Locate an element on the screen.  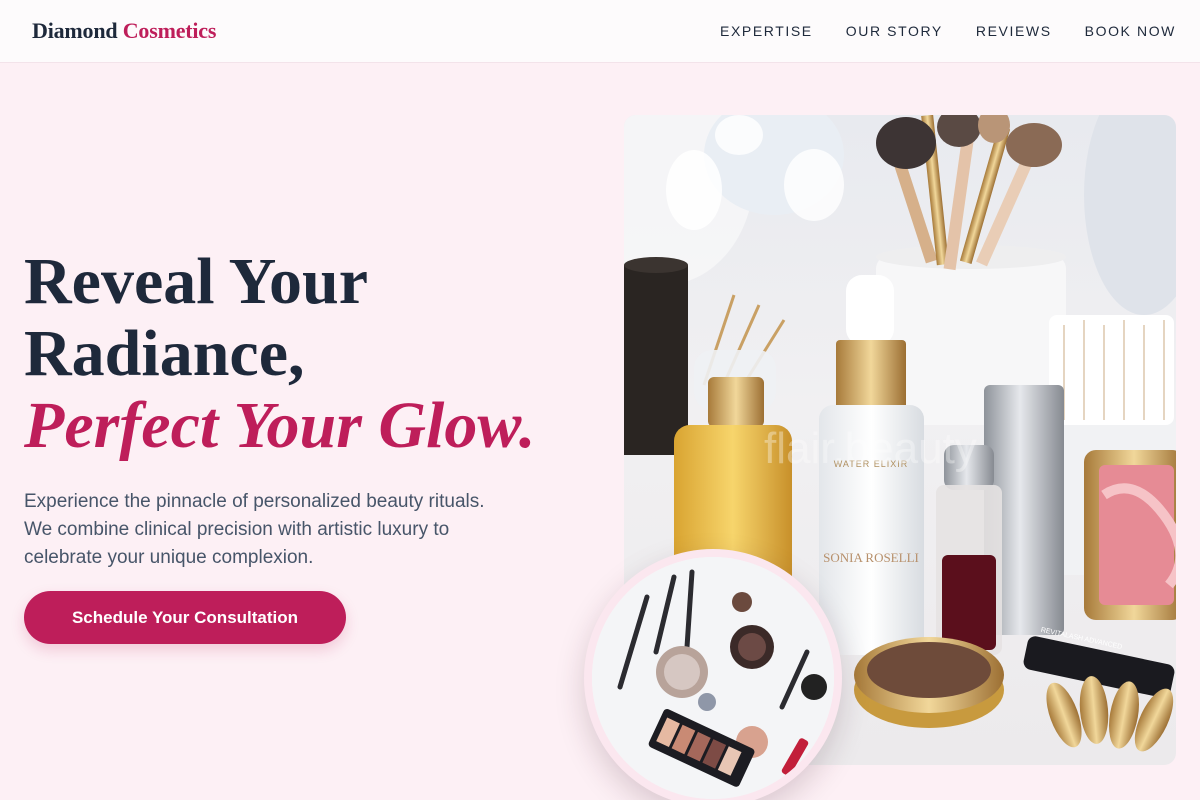
hero-title-line-1: Reveal Your is located at coordinates (196, 281).